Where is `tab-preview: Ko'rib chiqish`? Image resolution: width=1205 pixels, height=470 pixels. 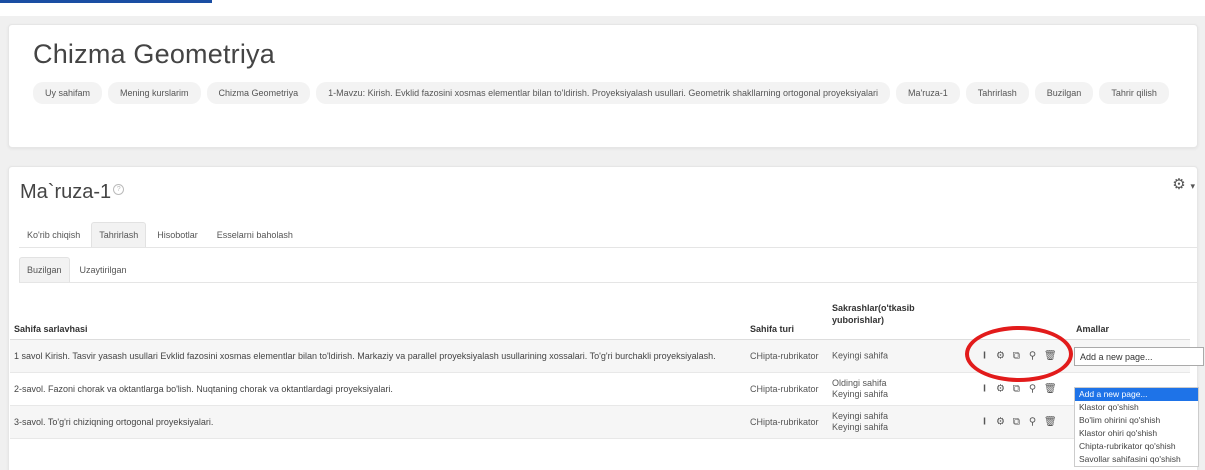 tab-preview: Ko'rib chiqish is located at coordinates (53, 235).